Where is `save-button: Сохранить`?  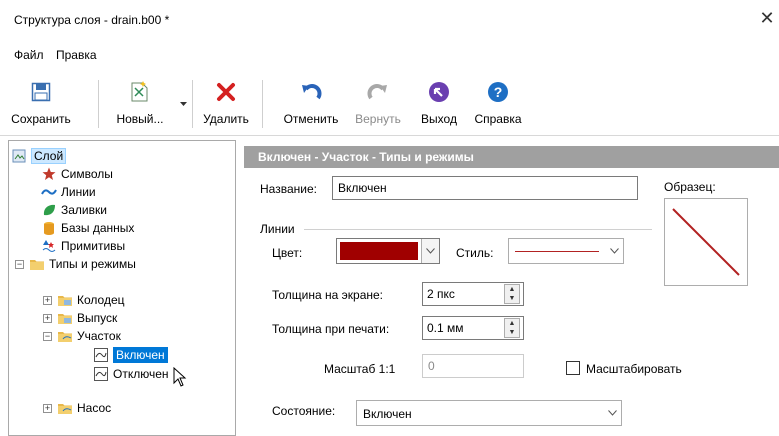 save-button: Сохранить is located at coordinates (41, 103).